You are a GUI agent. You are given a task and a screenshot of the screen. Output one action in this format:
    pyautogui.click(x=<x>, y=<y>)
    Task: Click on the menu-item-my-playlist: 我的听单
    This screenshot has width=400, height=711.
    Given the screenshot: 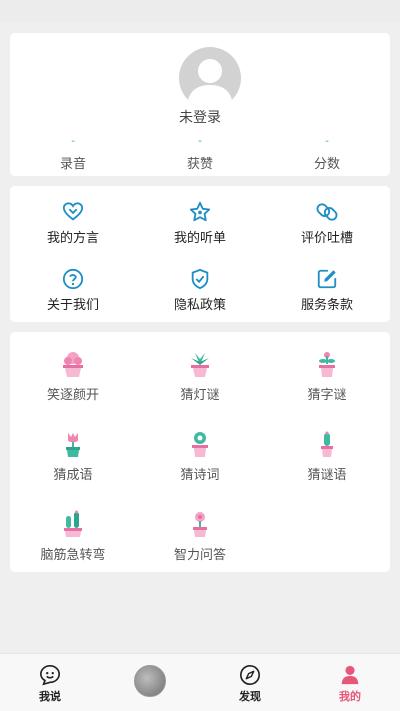 What is the action you would take?
    pyautogui.click(x=200, y=223)
    